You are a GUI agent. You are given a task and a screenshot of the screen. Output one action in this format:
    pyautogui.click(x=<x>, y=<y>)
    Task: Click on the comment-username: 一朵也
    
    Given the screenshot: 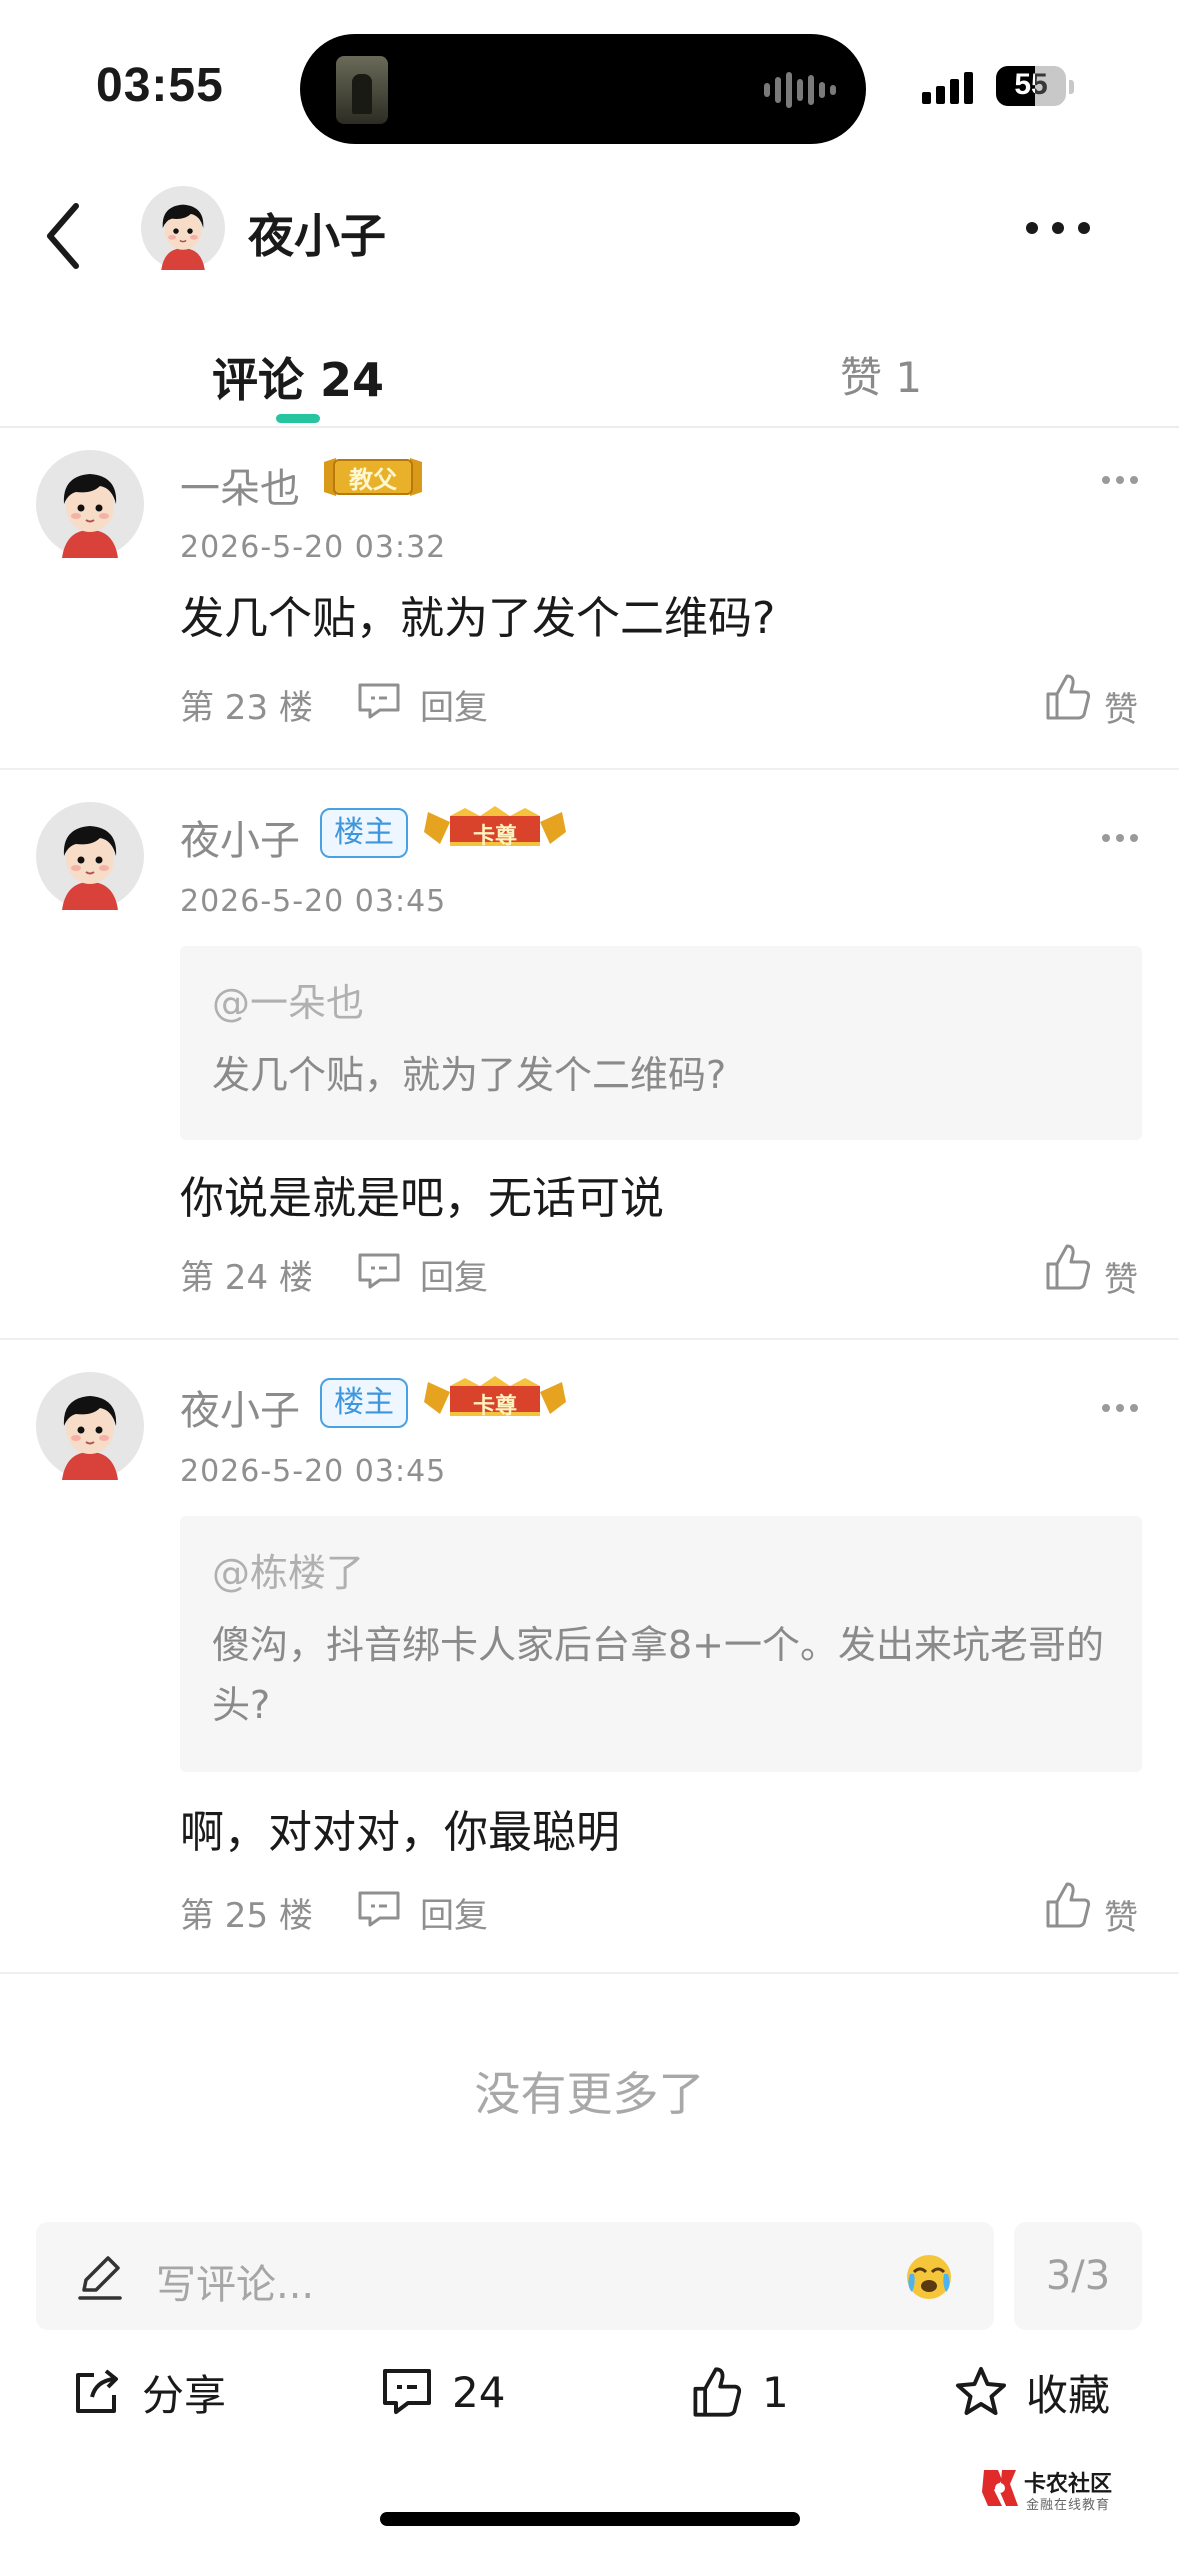 What is the action you would take?
    pyautogui.click(x=240, y=485)
    